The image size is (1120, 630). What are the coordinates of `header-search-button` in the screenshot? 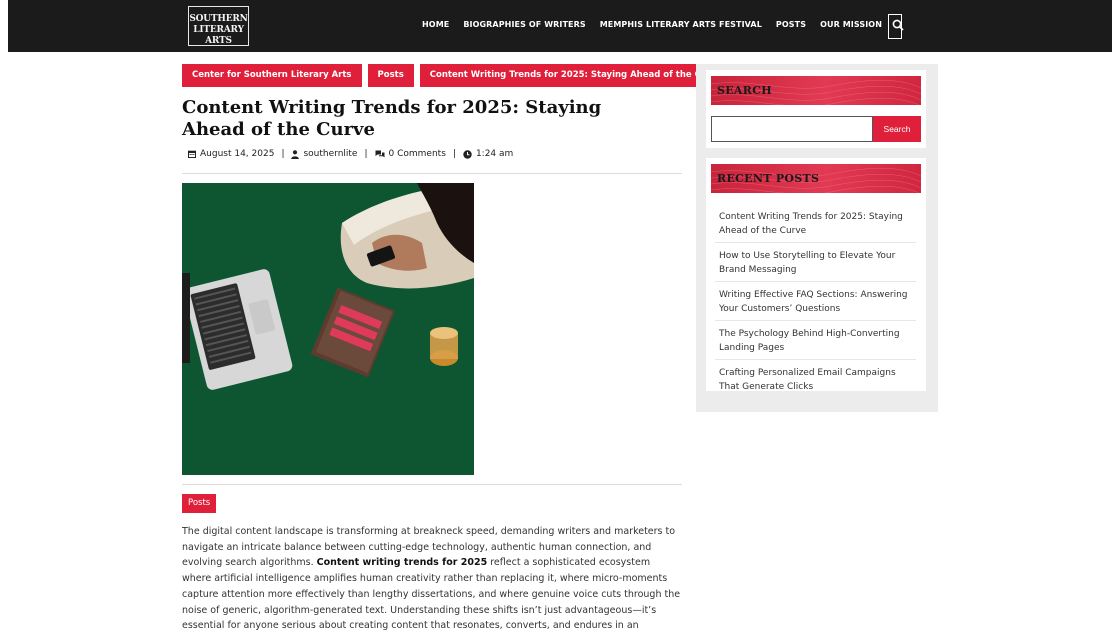 It's located at (896, 26).